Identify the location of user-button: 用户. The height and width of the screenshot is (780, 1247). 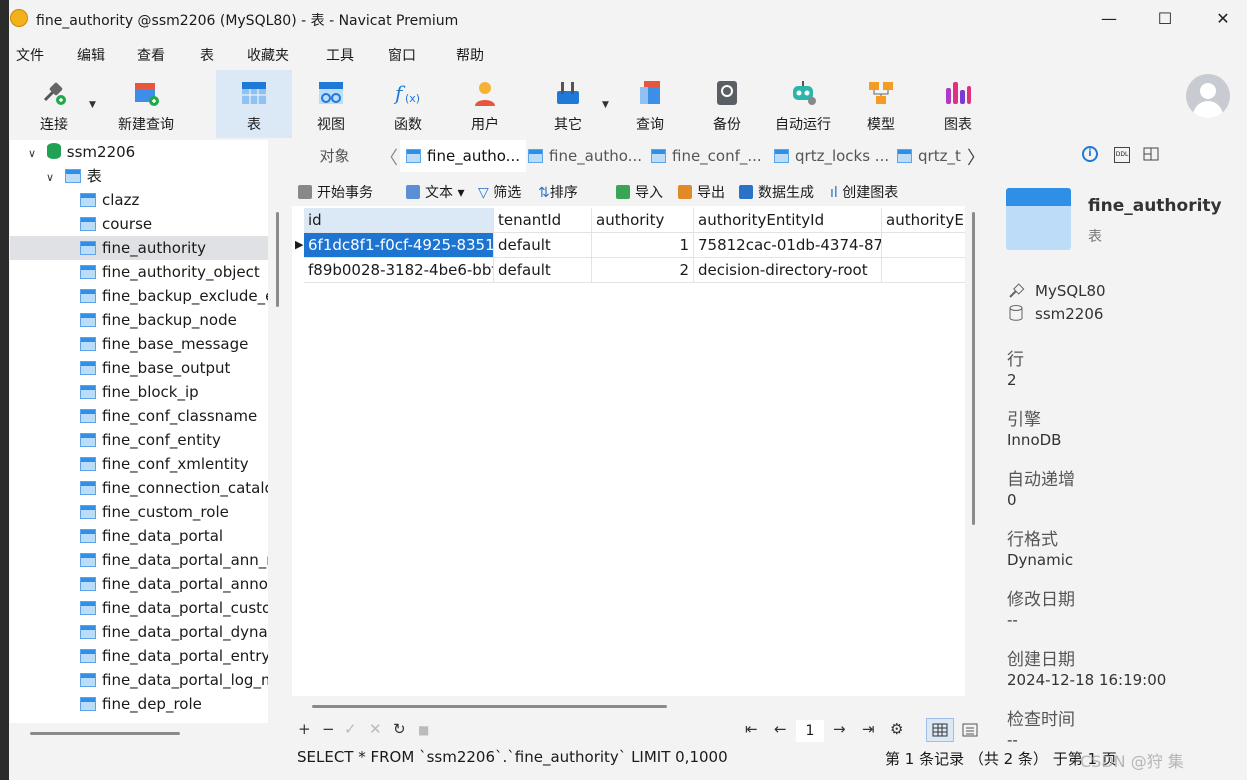
(485, 104).